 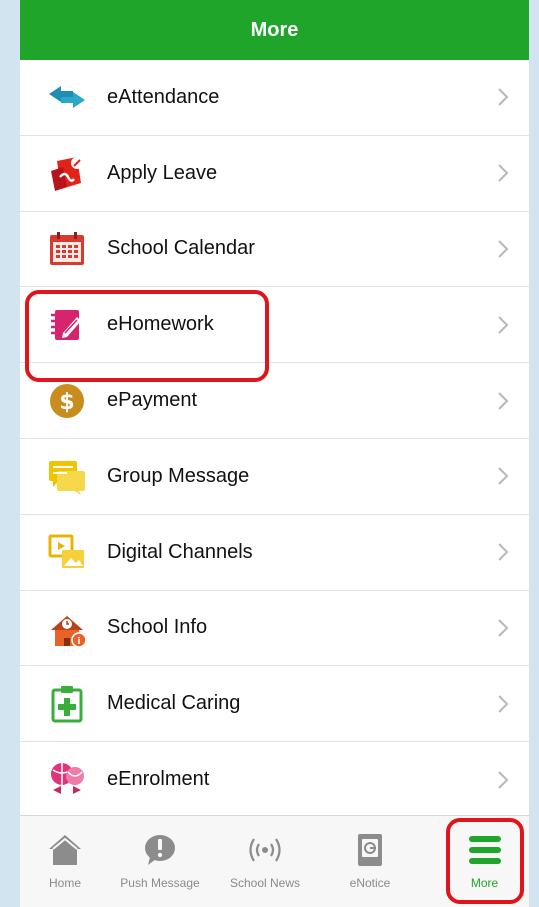 I want to click on navigation-bar: More, so click(x=274, y=30).